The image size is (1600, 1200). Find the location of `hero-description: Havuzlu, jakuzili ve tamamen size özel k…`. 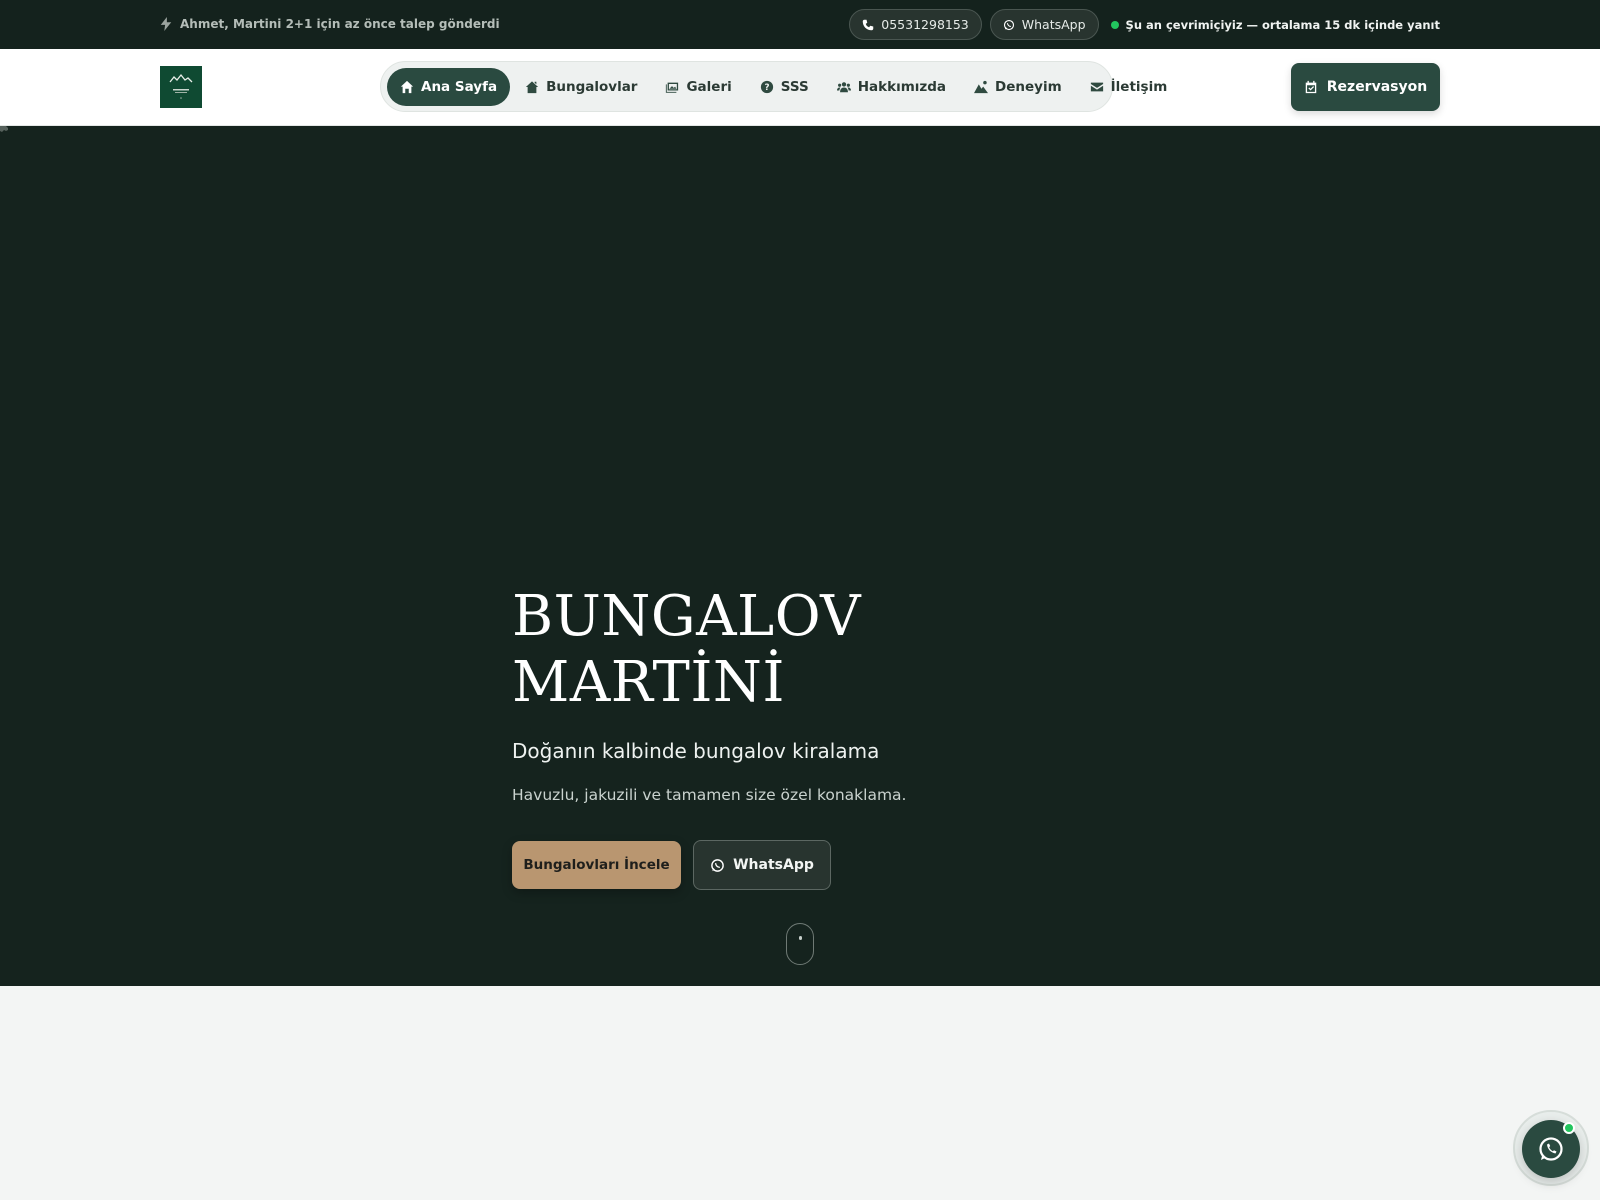

hero-description: Havuzlu, jakuzili ve tamamen size özel k… is located at coordinates (709, 795).